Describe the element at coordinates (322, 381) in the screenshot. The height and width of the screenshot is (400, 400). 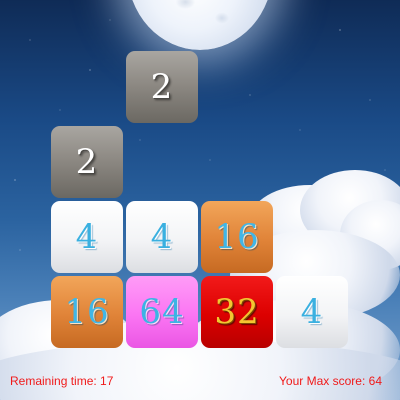
I see `max-score-label: Your Max score:` at that location.